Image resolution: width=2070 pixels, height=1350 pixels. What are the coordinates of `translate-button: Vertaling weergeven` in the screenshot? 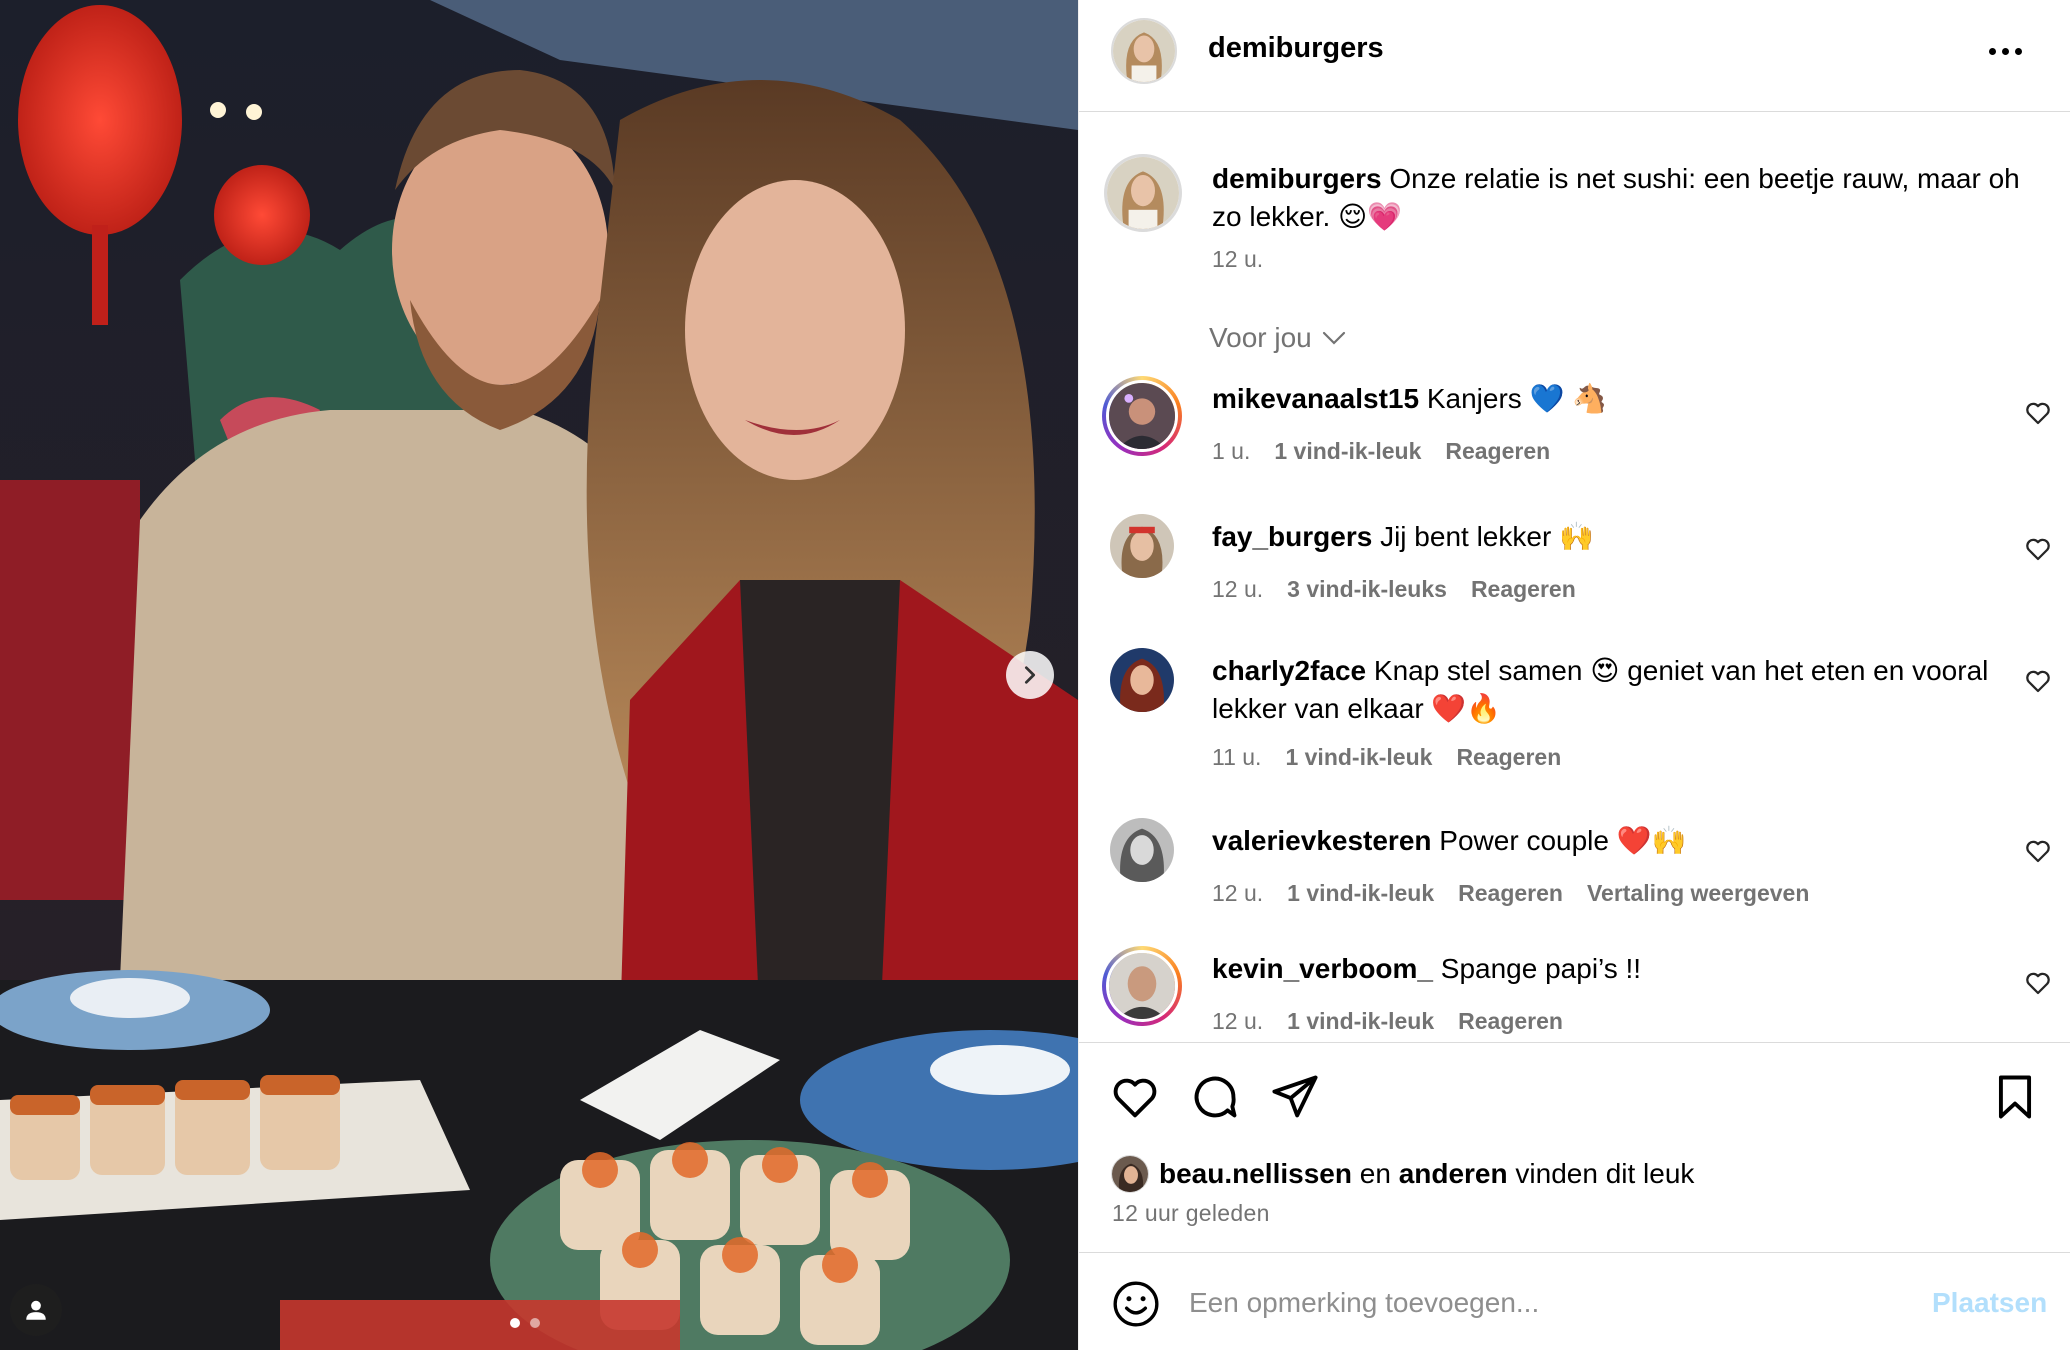 It's located at (1698, 893).